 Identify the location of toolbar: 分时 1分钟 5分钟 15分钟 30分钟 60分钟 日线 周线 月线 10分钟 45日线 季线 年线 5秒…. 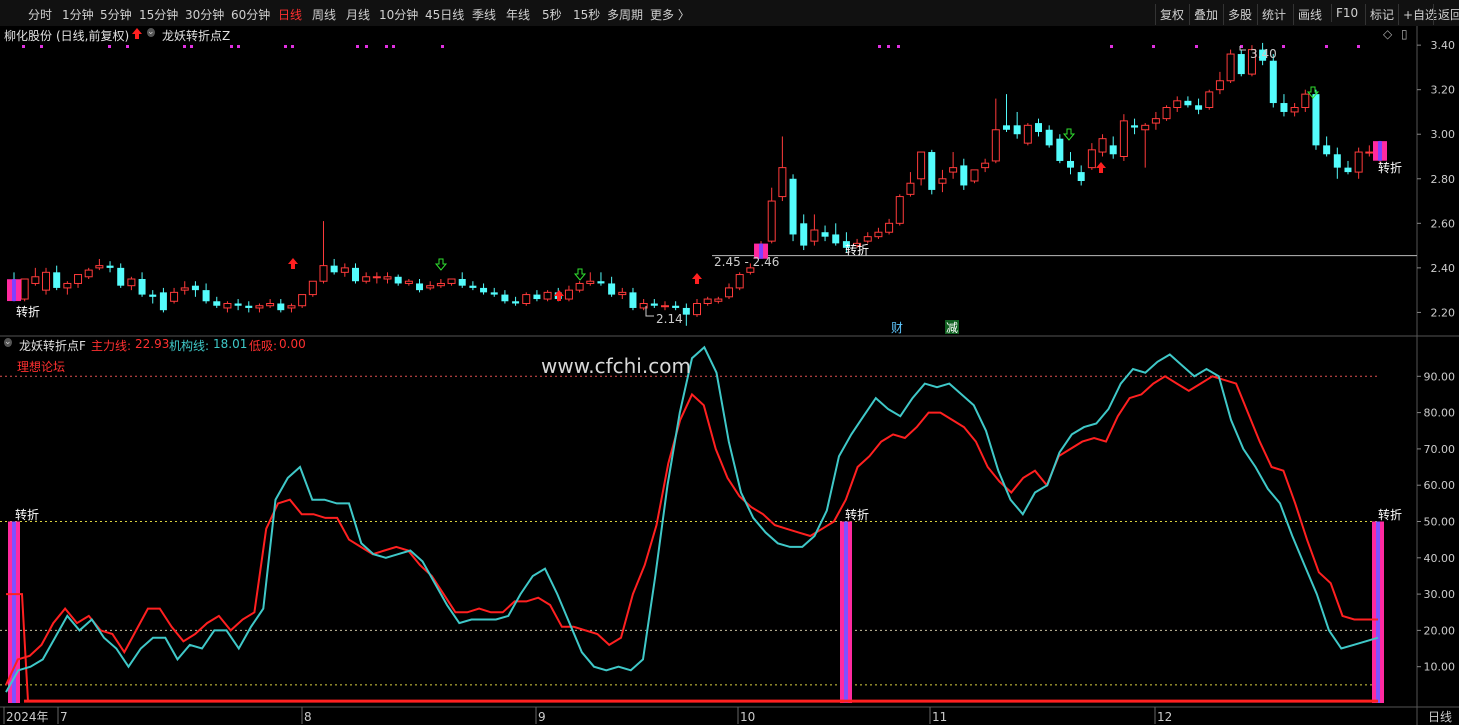
(729, 13).